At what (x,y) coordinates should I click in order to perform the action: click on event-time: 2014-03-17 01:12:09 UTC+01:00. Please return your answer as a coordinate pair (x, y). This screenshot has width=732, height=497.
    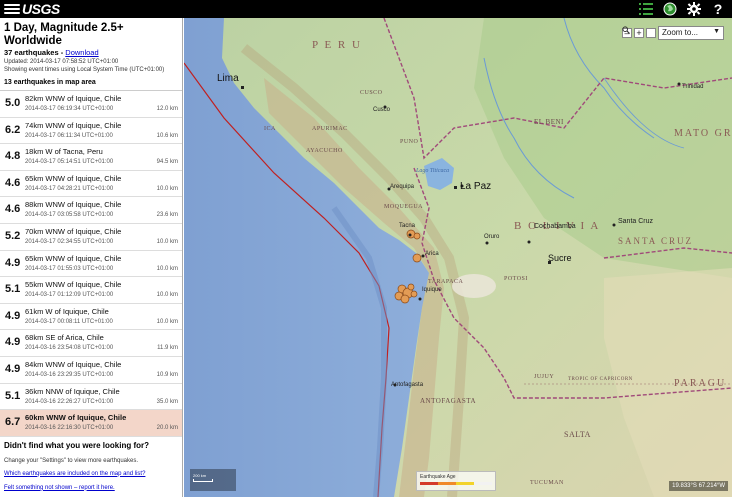
    Looking at the image, I should click on (69, 295).